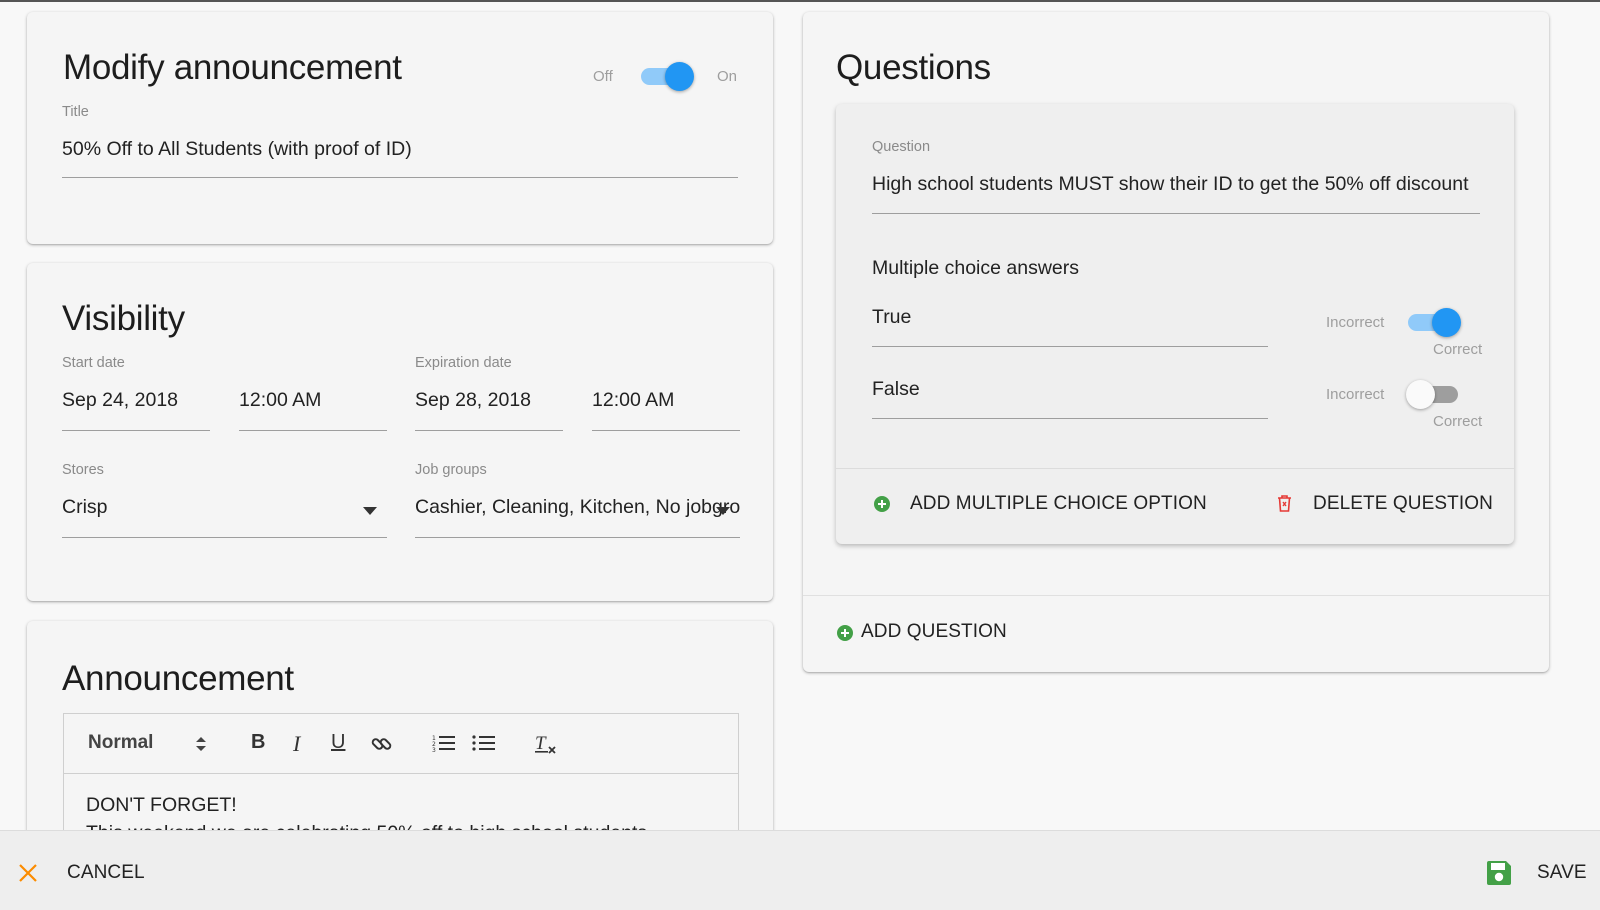 This screenshot has height=910, width=1600. What do you see at coordinates (727, 76) in the screenshot?
I see `toggle-on-label: On` at bounding box center [727, 76].